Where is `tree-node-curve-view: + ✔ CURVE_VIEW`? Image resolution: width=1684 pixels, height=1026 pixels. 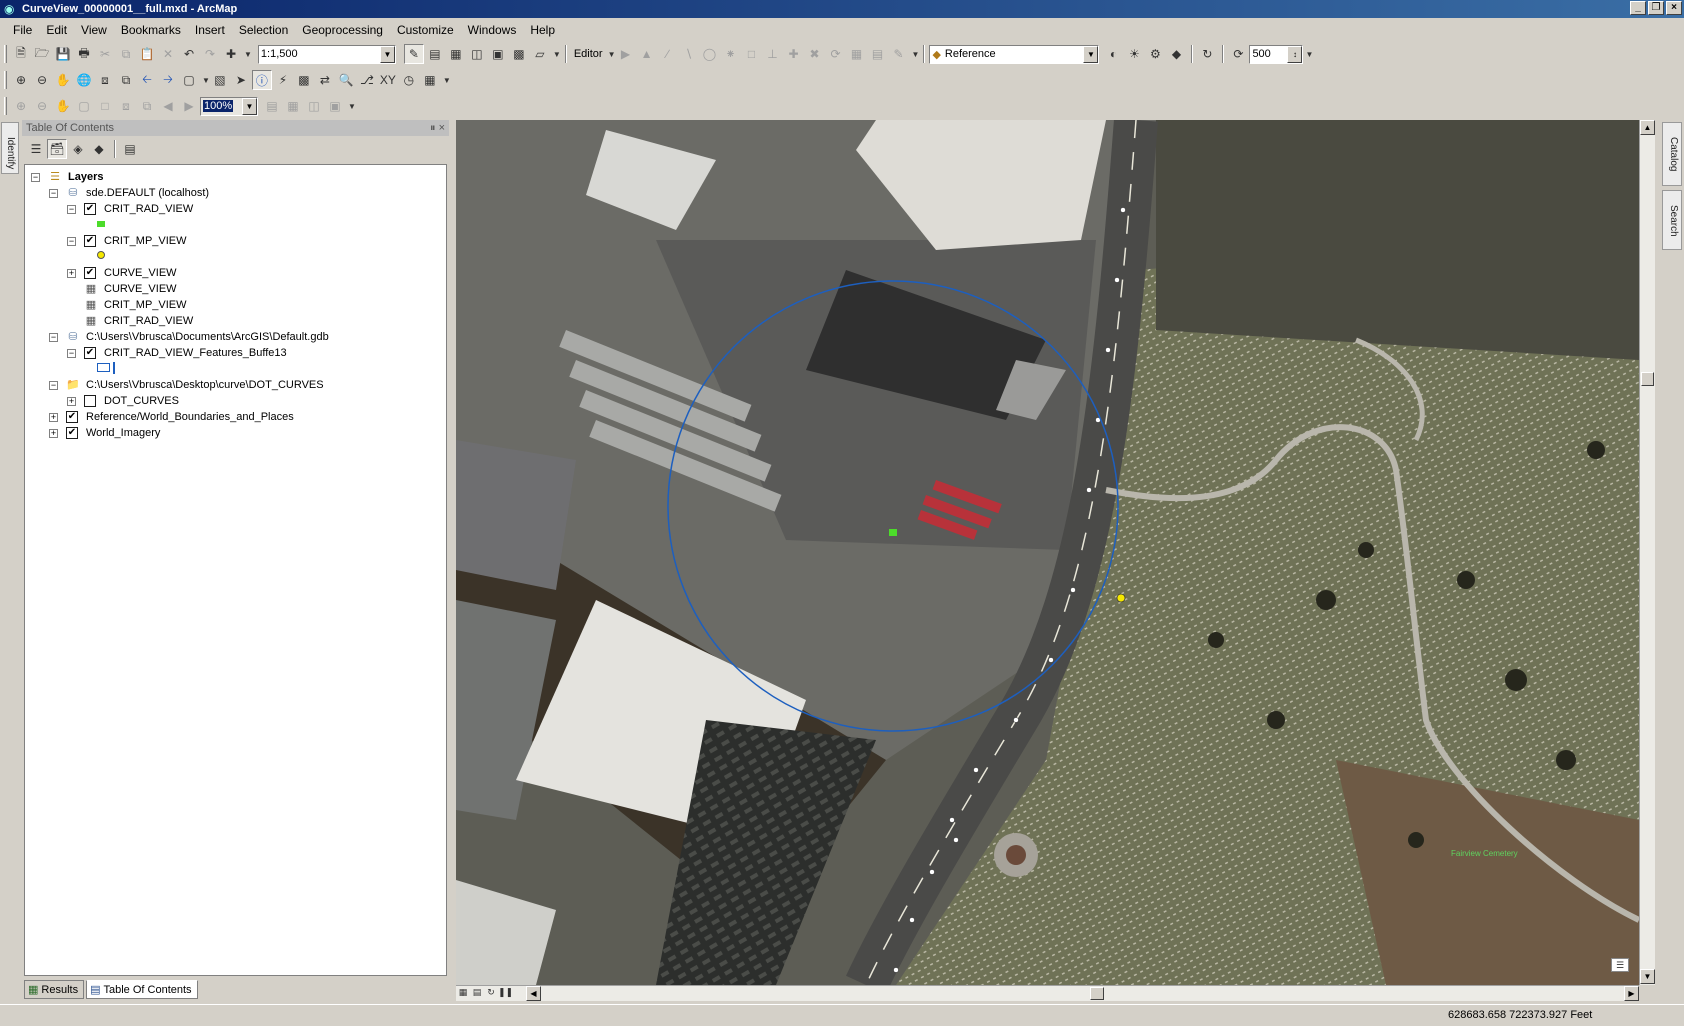
tree-node-curve-view: + ✔ CURVE_VIEW is located at coordinates (122, 273).